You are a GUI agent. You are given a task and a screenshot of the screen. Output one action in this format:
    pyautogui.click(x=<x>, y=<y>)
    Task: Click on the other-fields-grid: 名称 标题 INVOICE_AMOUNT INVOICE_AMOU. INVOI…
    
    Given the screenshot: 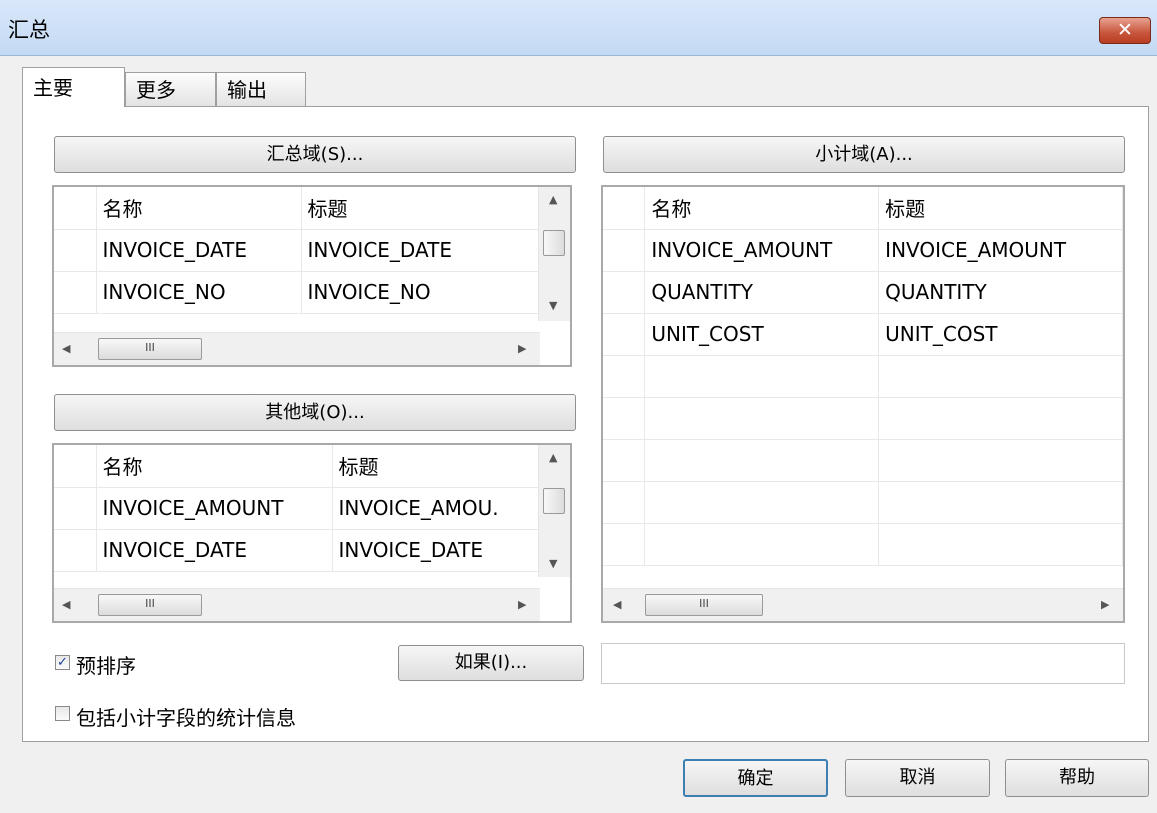 What is the action you would take?
    pyautogui.click(x=312, y=533)
    